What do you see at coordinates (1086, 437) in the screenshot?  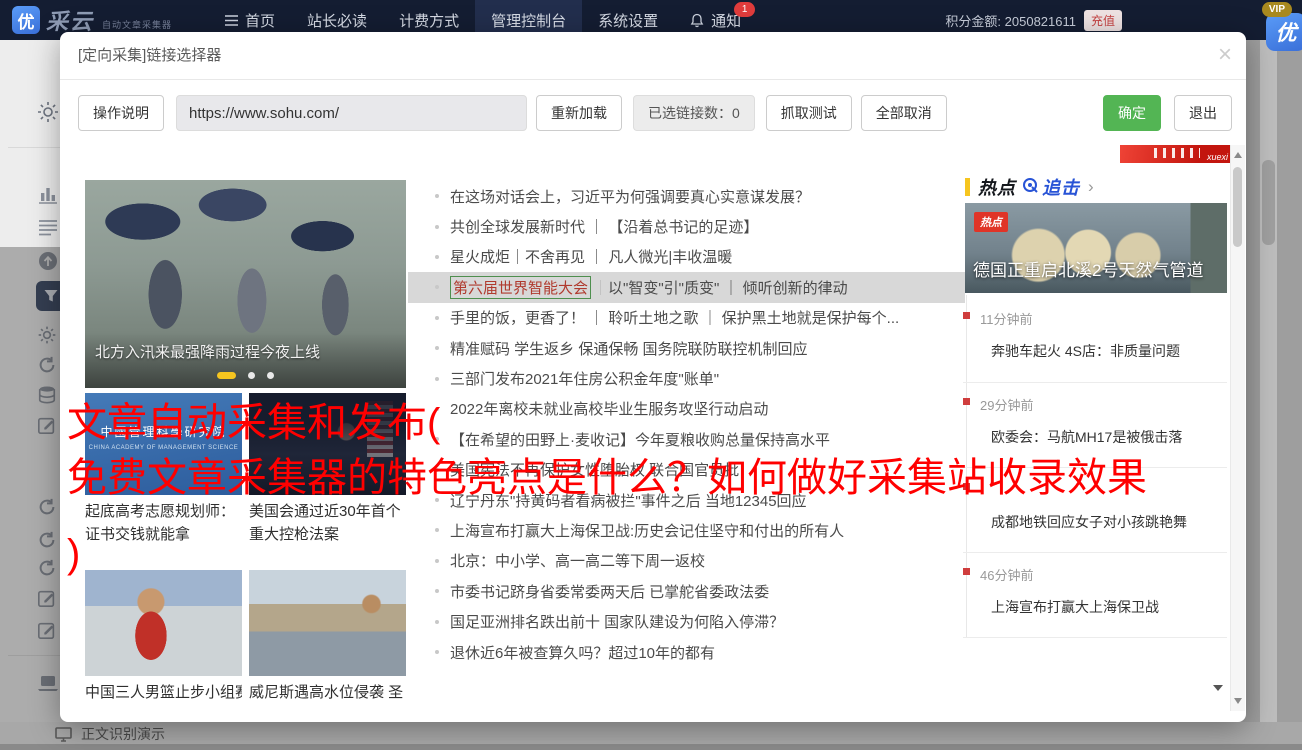 I see `timeline-title: 欧委会：马航MH17是被俄击落` at bounding box center [1086, 437].